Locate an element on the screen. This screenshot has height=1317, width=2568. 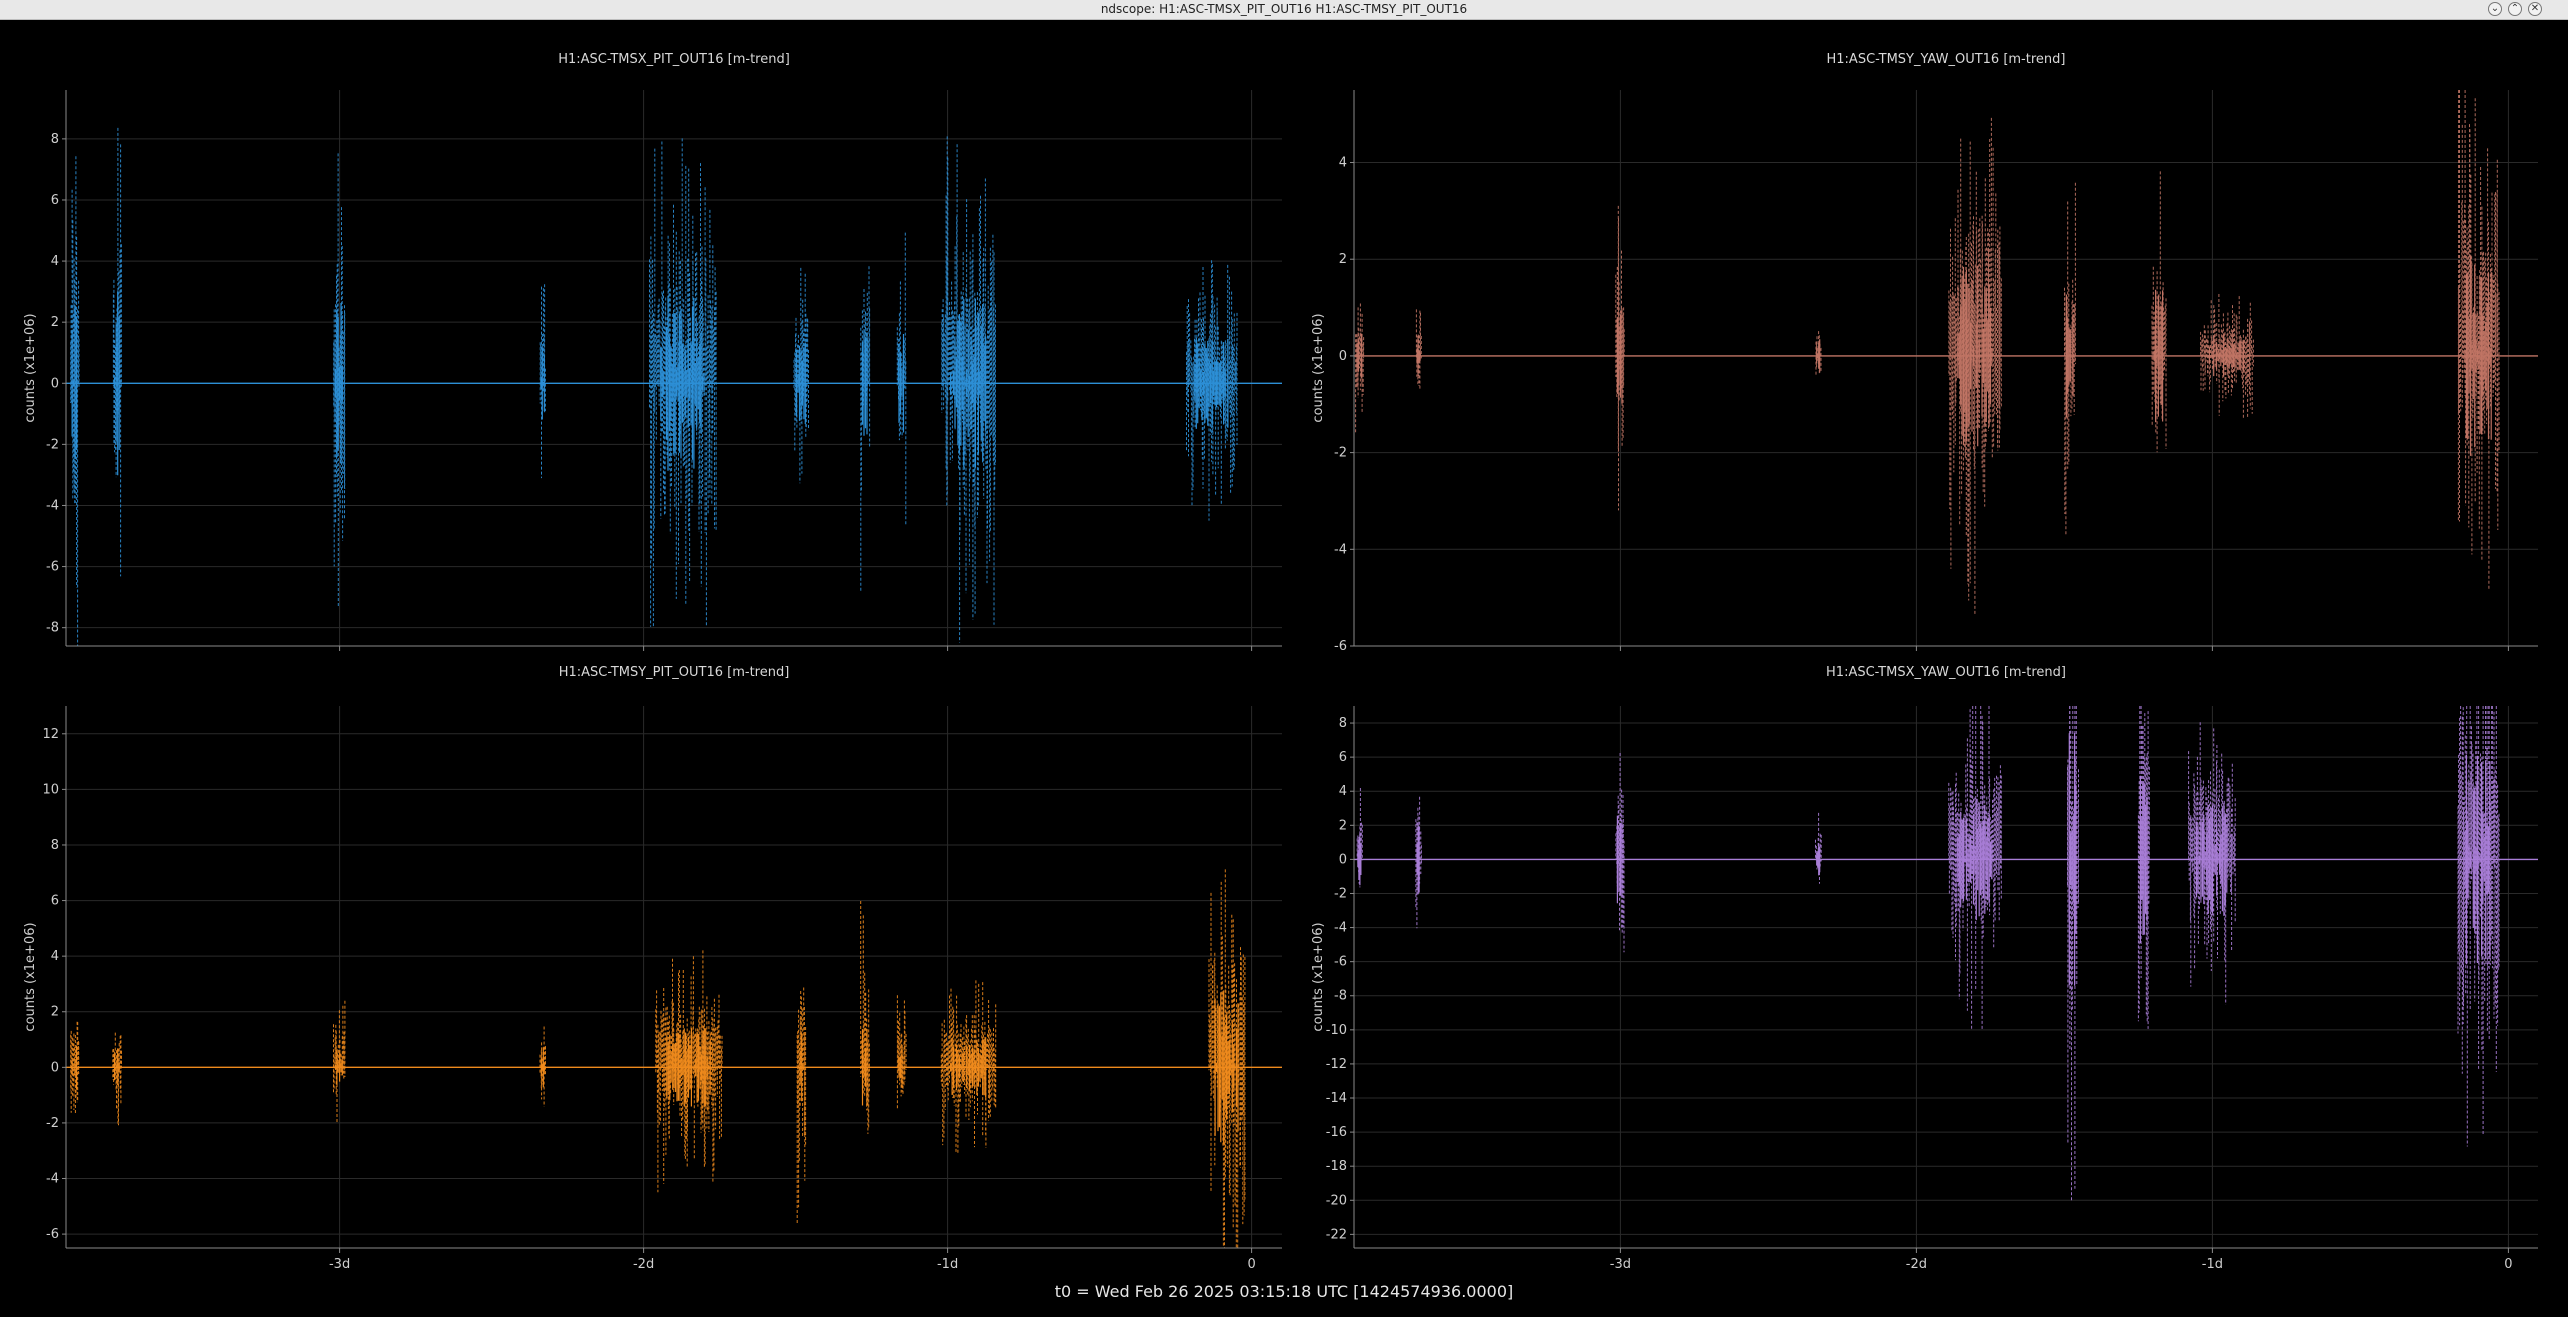
y-tick-label: -12 is located at coordinates (1336, 1064).